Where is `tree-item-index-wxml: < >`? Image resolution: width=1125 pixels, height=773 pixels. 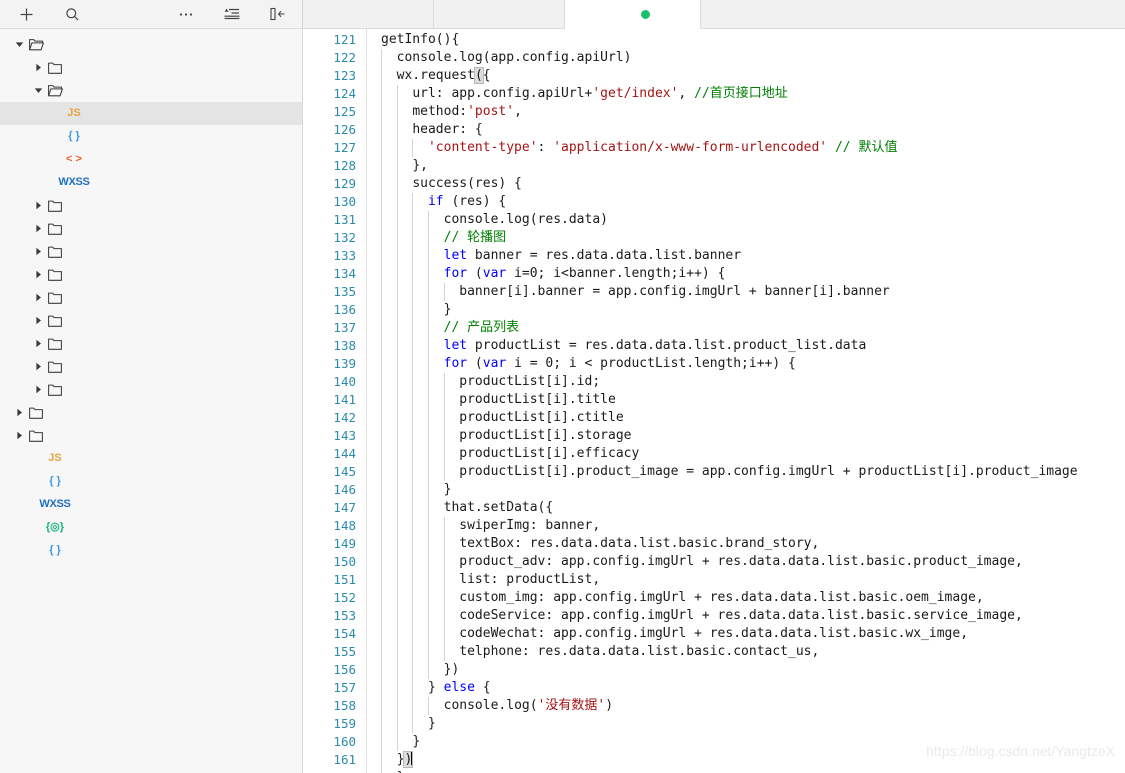 tree-item-index-wxml: < > is located at coordinates (151, 159).